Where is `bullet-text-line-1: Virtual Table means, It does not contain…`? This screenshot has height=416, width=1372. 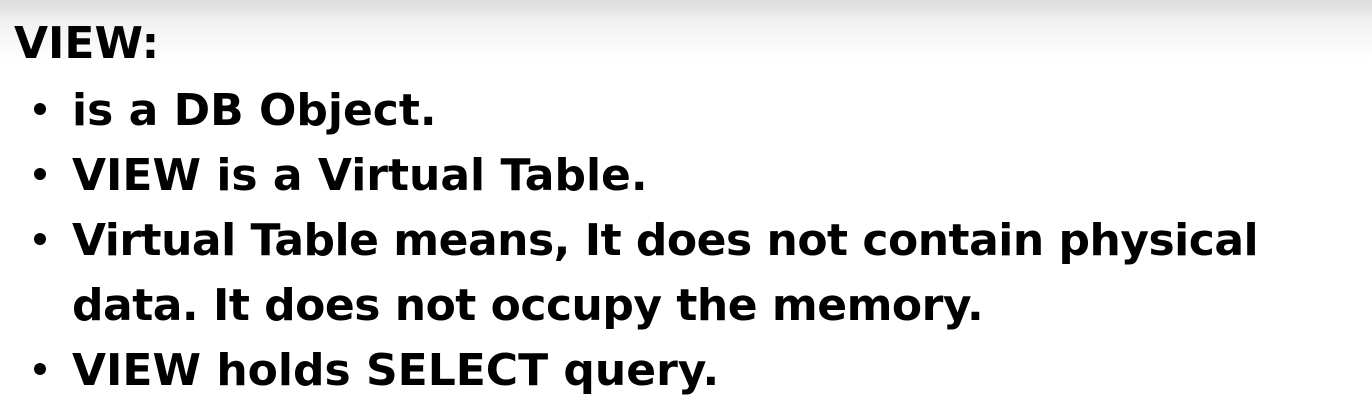 bullet-text-line-1: Virtual Table means, It does not contain… is located at coordinates (665, 240).